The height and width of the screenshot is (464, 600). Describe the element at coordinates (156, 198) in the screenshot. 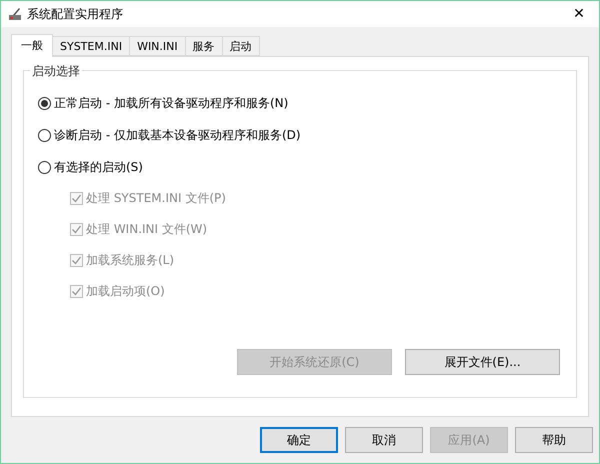

I see `checkbox-label: 处理 SYSTEM.INI 文件(P)` at that location.